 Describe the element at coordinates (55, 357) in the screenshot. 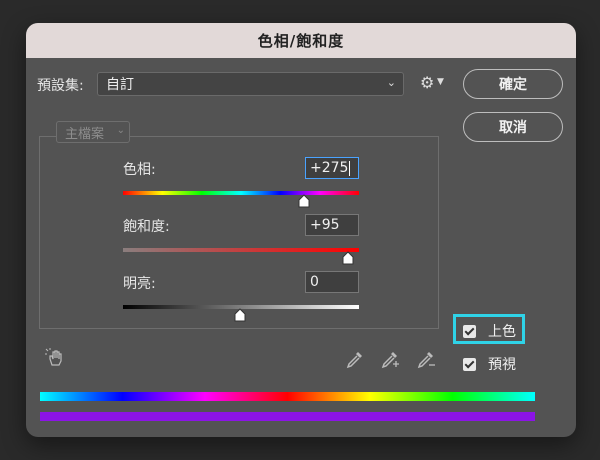

I see `targeted-adjustment-hand-icon` at that location.